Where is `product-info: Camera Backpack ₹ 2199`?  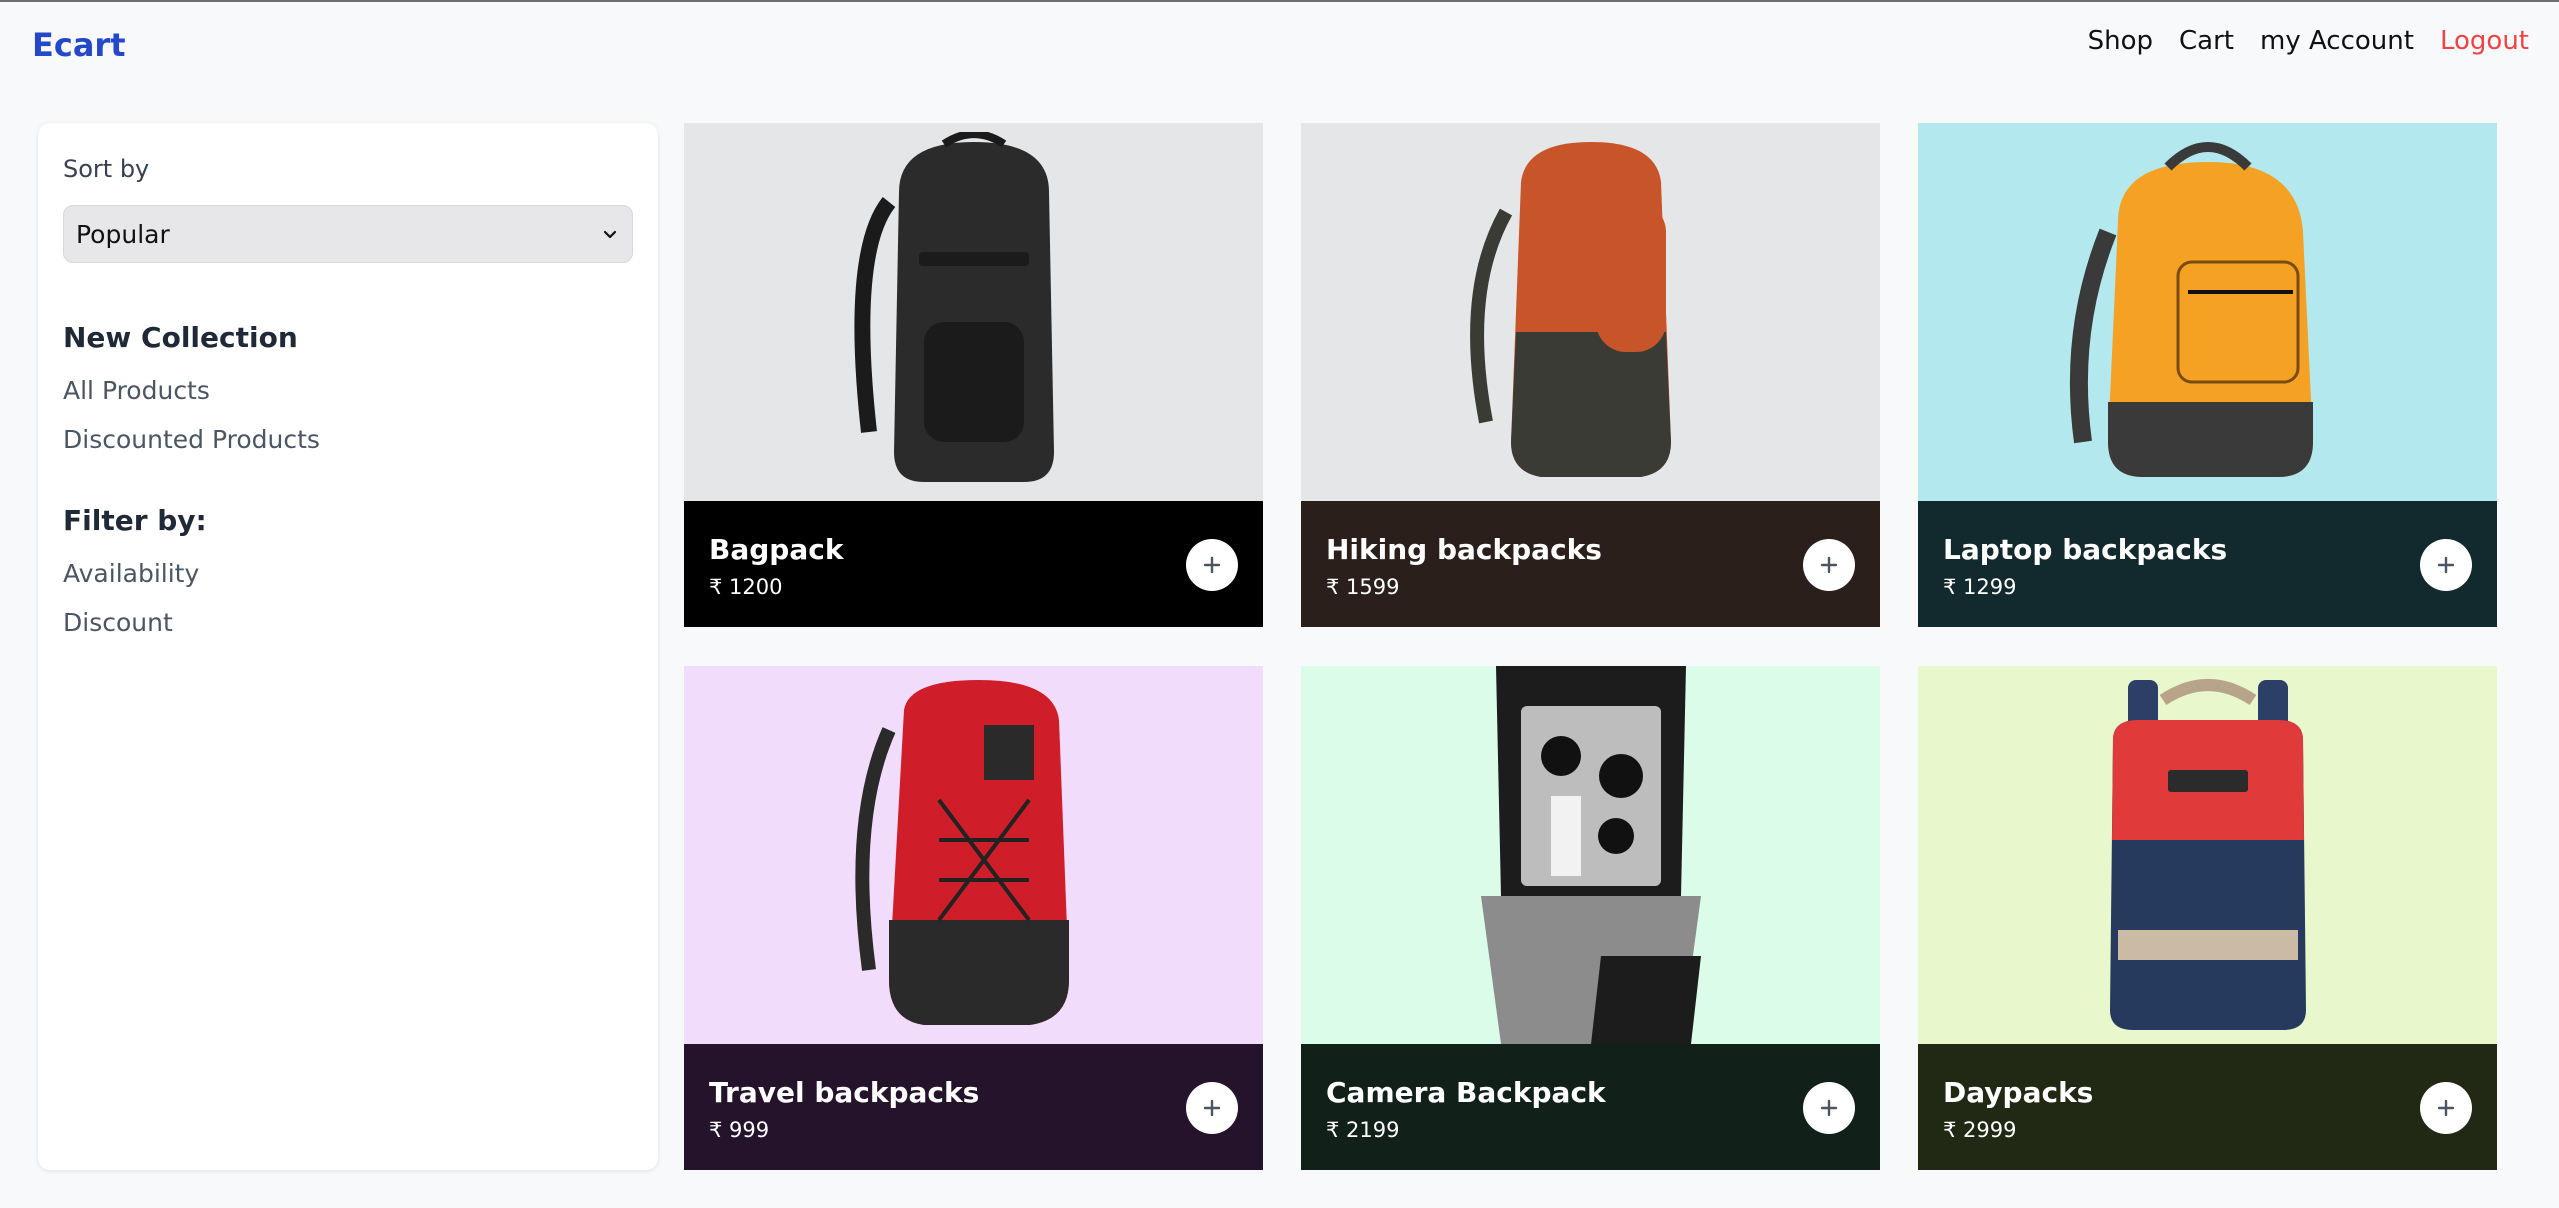
product-info: Camera Backpack ₹ 2199 is located at coordinates (1590, 1107).